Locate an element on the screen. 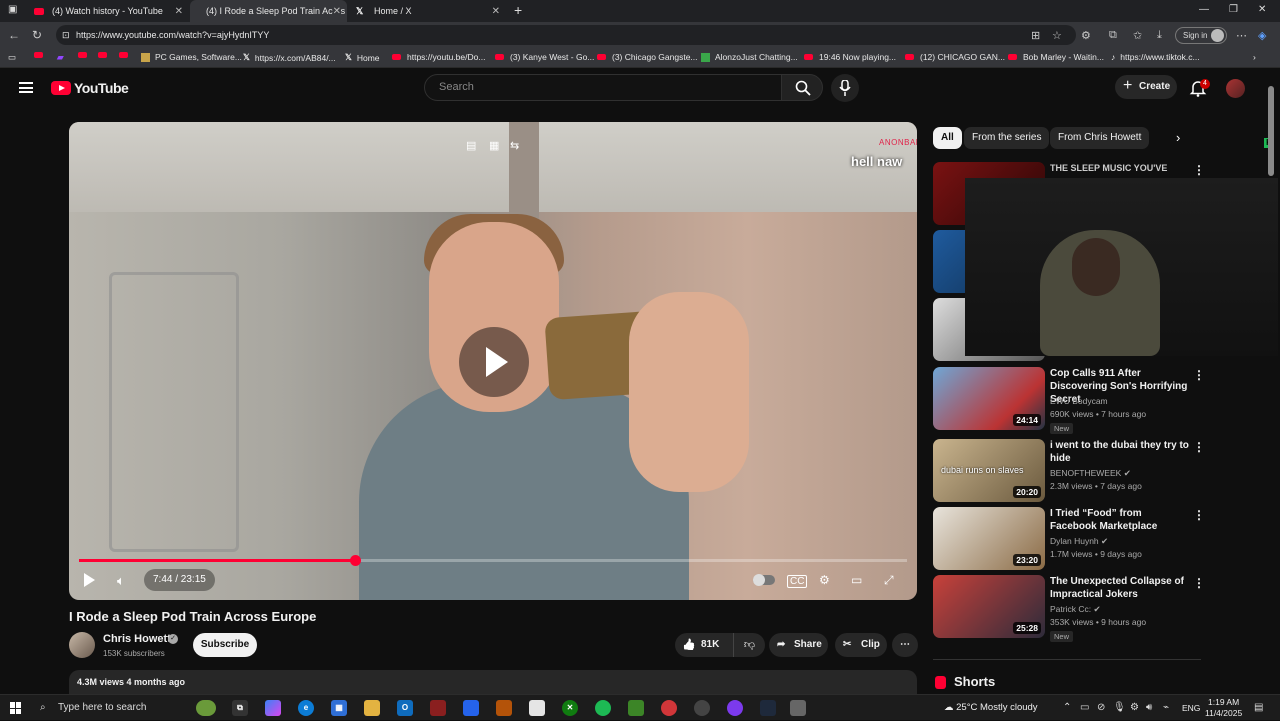 The width and height of the screenshot is (1280, 721). minecraft-icon is located at coordinates (636, 708).